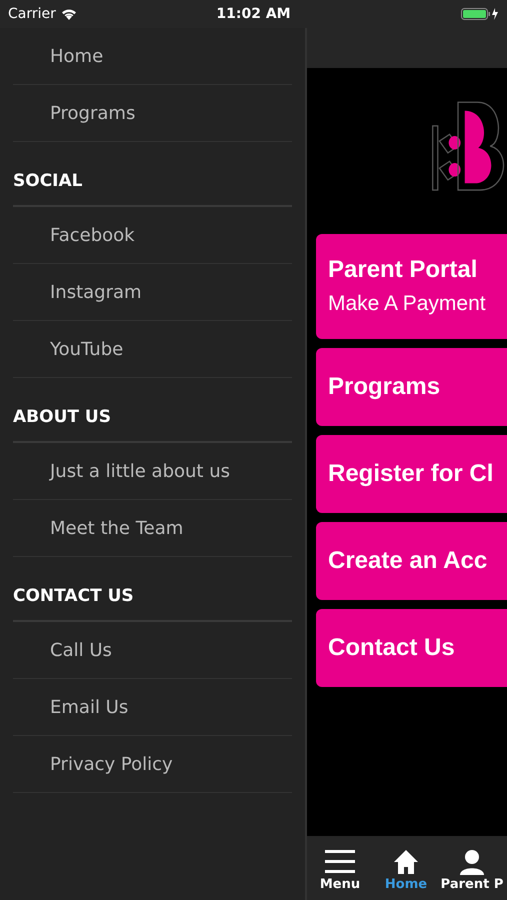  Describe the element at coordinates (62, 417) in the screenshot. I see `section-header: ABOUT US` at that location.